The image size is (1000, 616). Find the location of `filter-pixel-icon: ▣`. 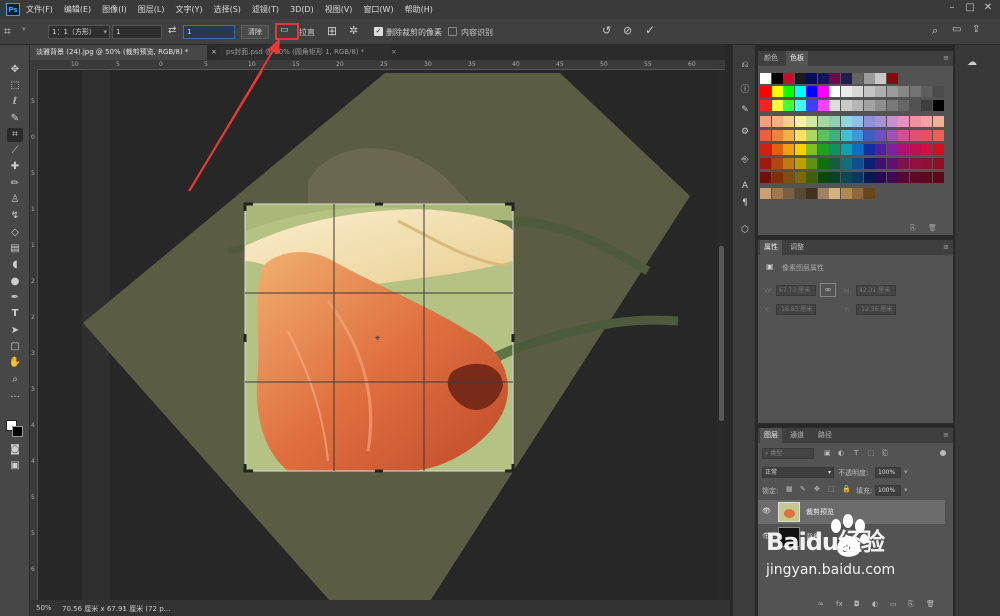

filter-pixel-icon: ▣ is located at coordinates (827, 453).